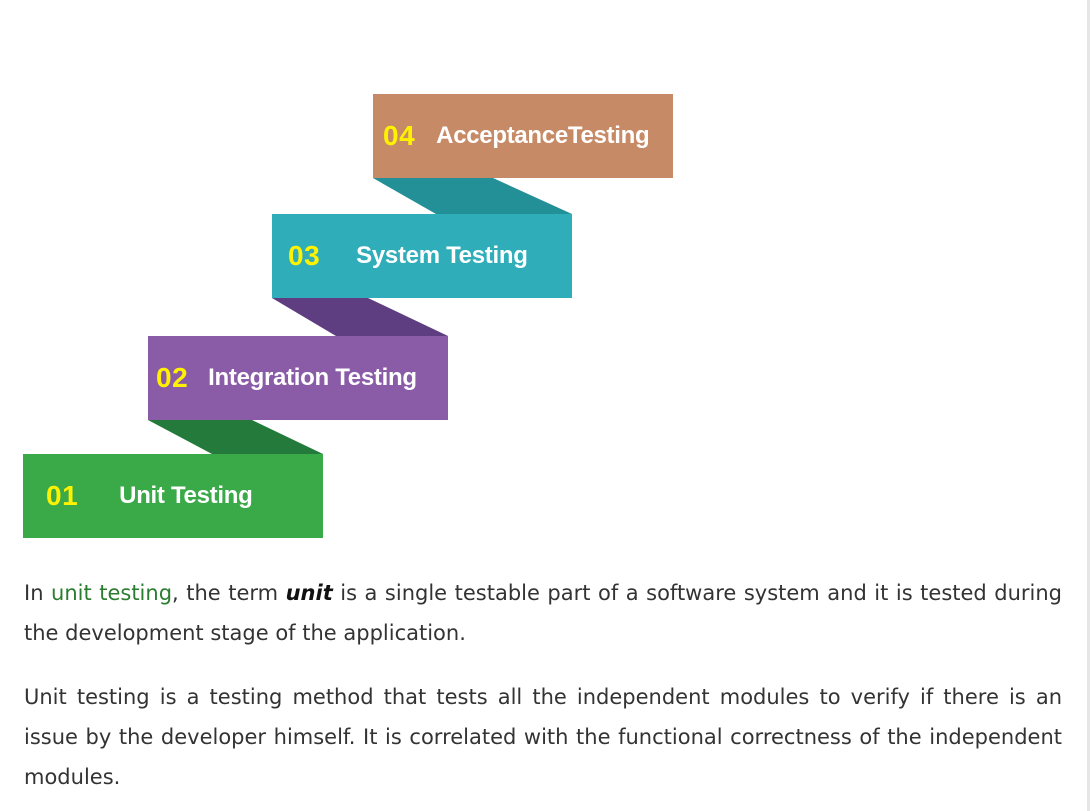 The width and height of the screenshot is (1090, 811). I want to click on step-label: Unit Testing, so click(186, 495).